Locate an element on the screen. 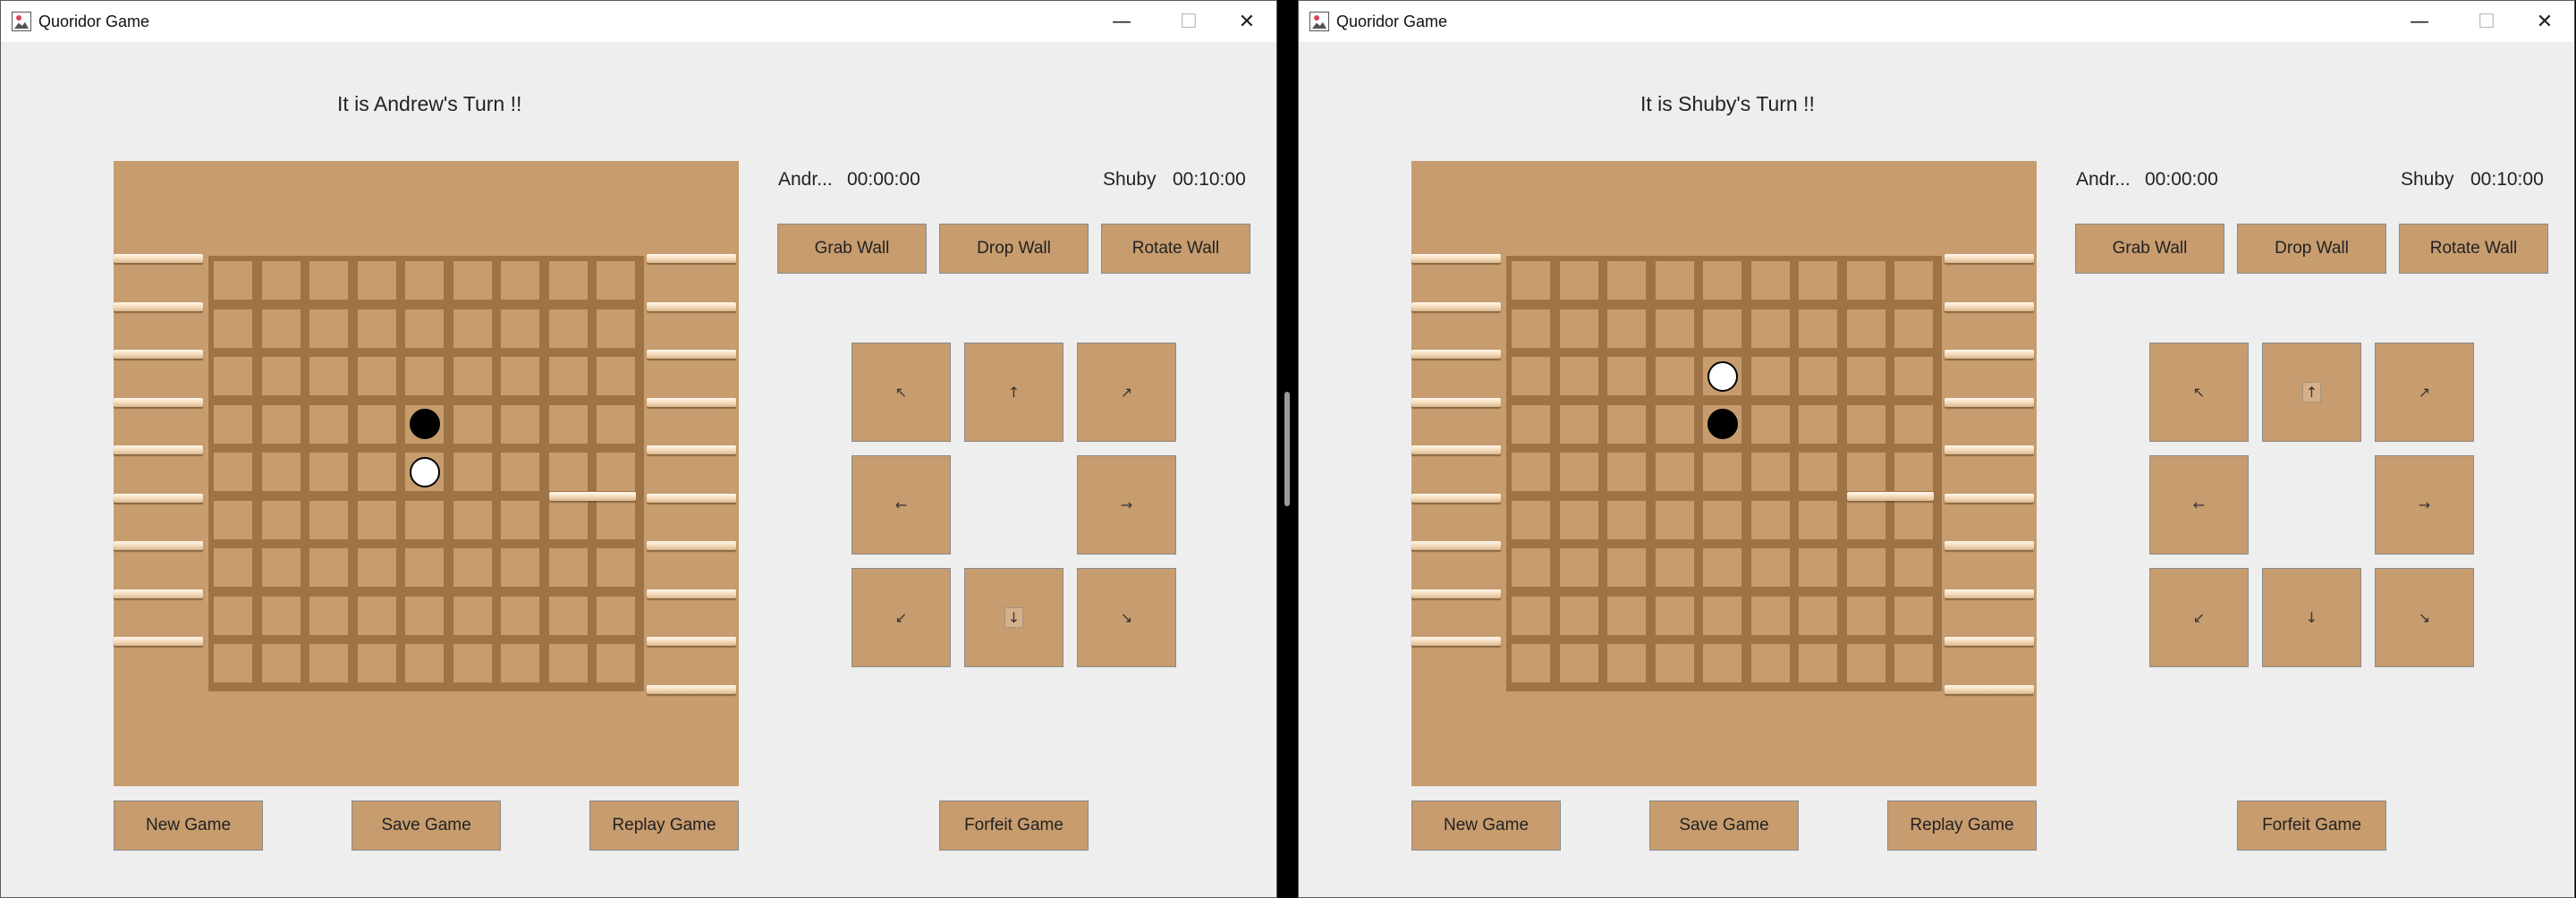 This screenshot has width=2576, height=898. maximize-icon: ☐ is located at coordinates (2486, 21).